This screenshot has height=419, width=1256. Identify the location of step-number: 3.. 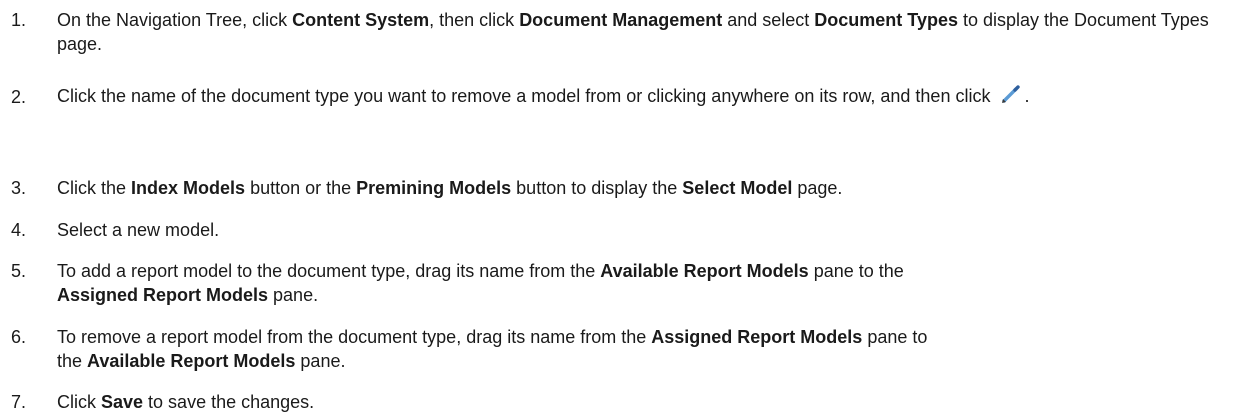
(19, 188).